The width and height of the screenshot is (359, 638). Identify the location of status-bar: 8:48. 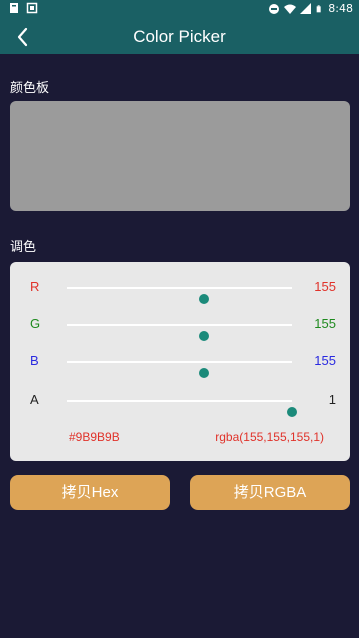
(179, 9).